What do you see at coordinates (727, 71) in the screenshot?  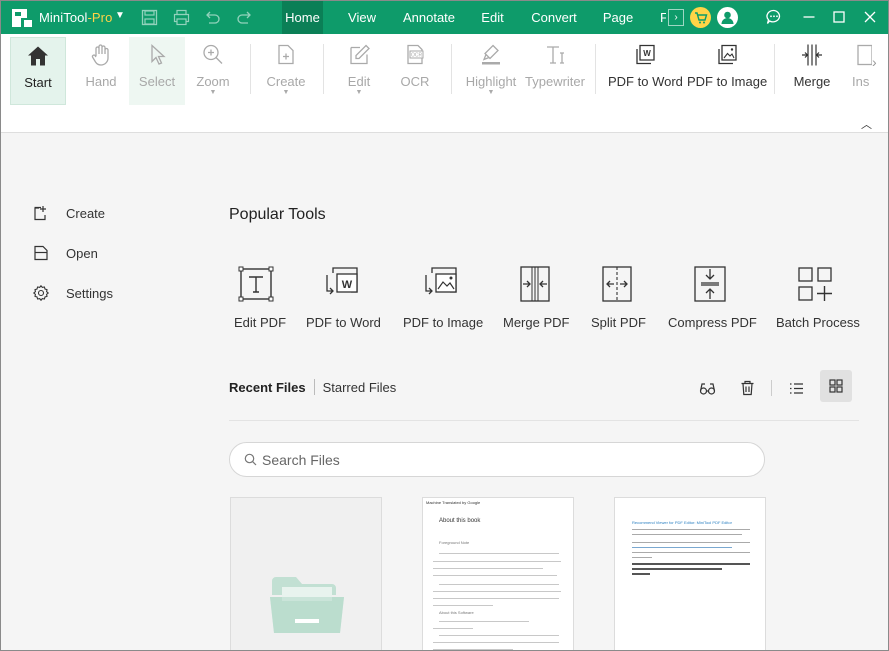 I see `pdf-to-image-button: PDF to Image` at bounding box center [727, 71].